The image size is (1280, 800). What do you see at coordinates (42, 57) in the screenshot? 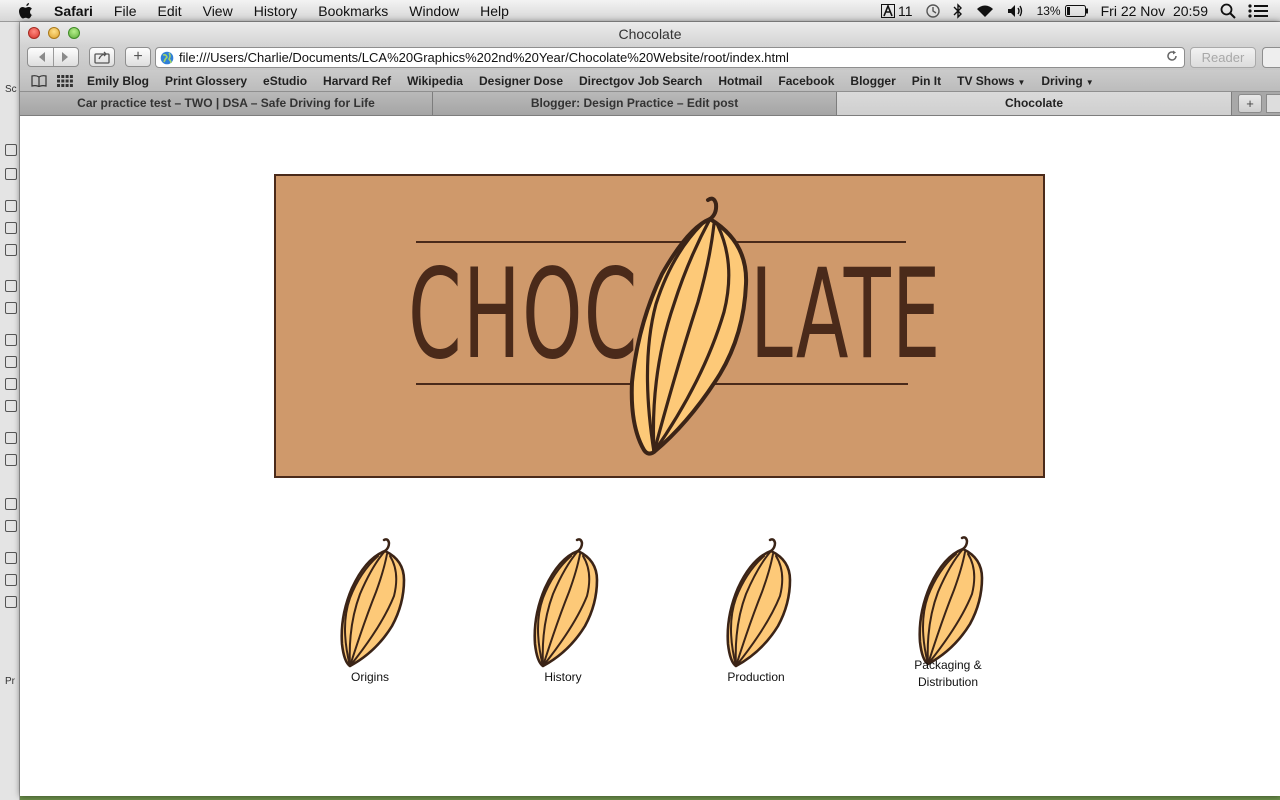
I see `back-arrow-icon` at bounding box center [42, 57].